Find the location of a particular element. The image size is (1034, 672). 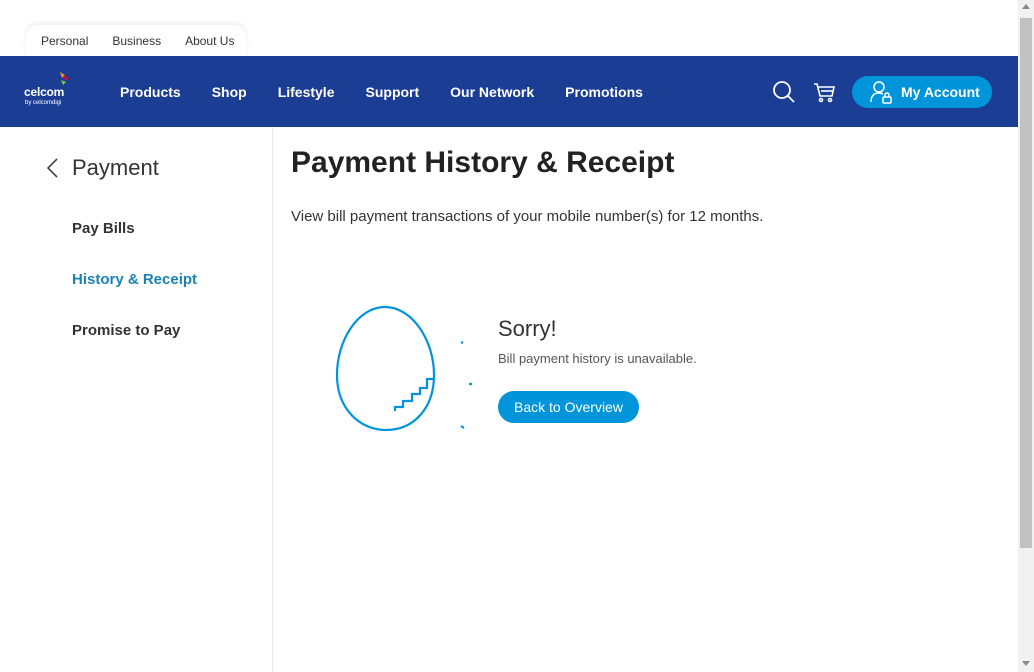

nav-support: Support is located at coordinates (393, 92).